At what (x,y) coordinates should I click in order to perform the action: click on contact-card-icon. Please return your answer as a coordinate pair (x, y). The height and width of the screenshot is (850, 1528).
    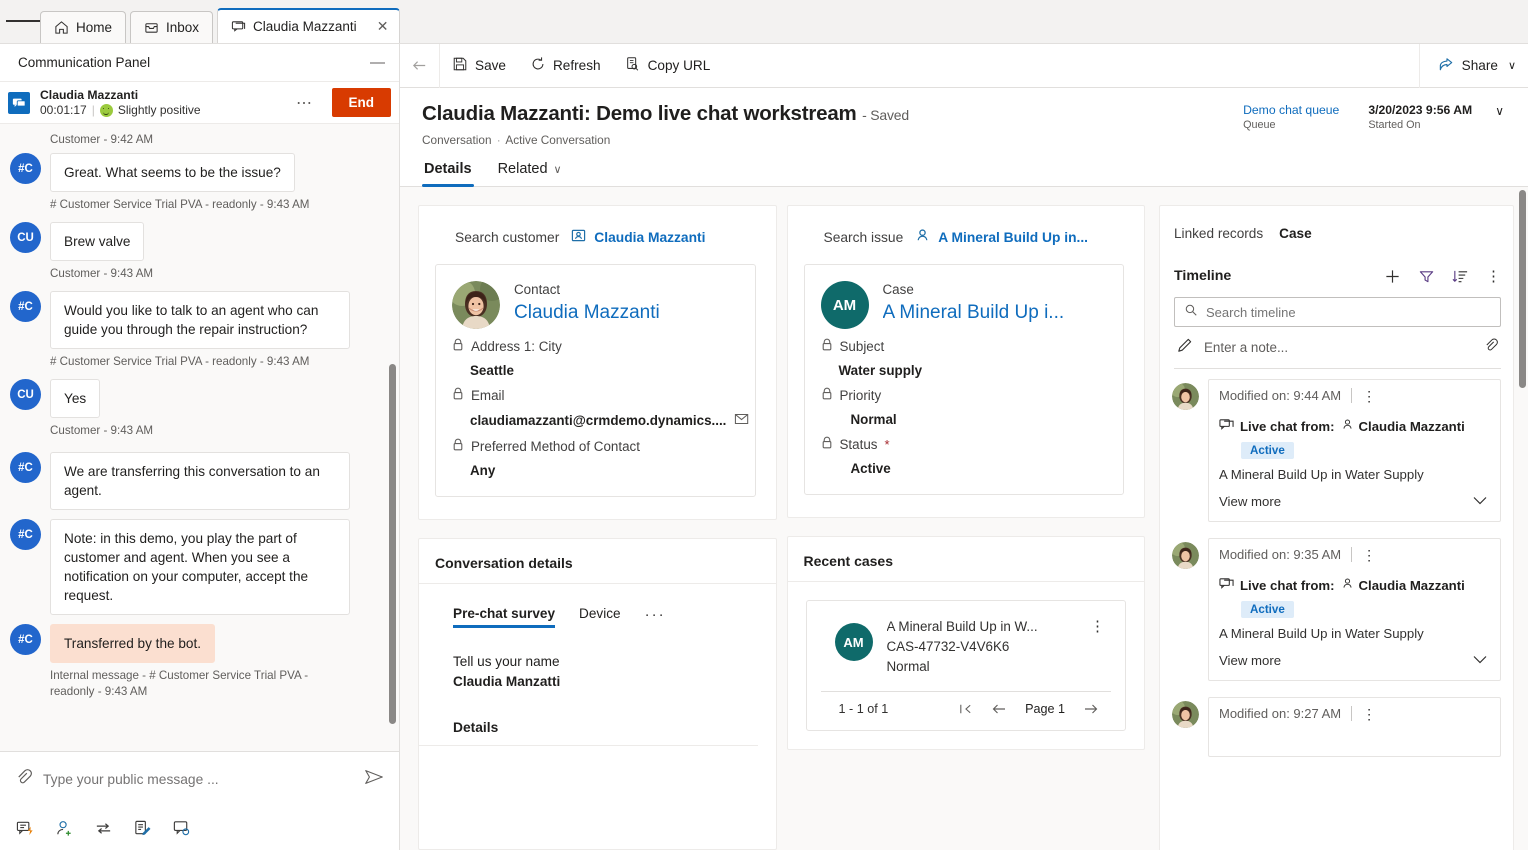
    Looking at the image, I should click on (578, 237).